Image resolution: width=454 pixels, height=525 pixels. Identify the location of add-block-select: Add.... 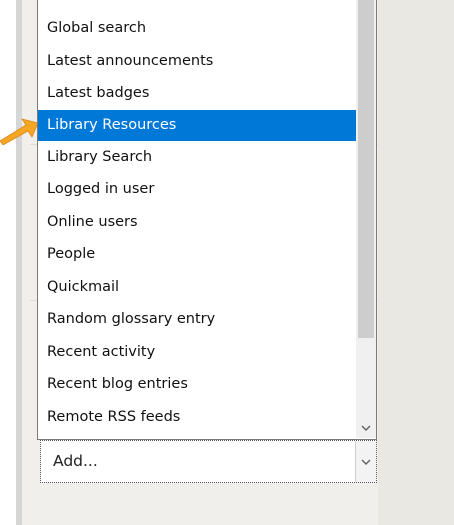
(208, 461).